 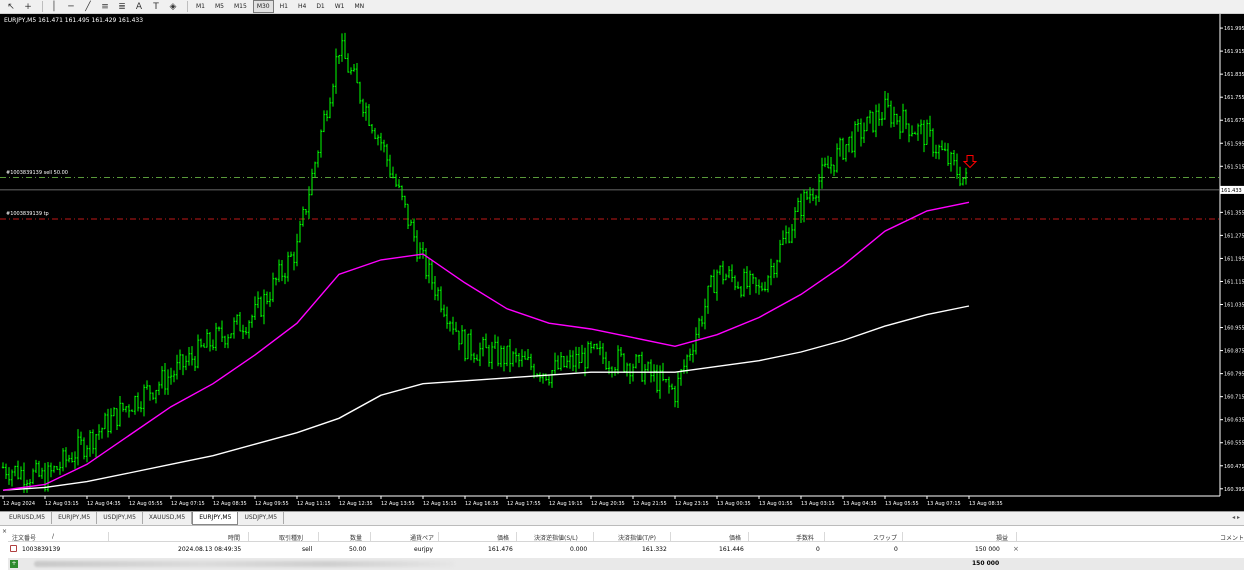 What do you see at coordinates (692, 504) in the screenshot?
I see `time-tick-label: 12 Aug 23:15` at bounding box center [692, 504].